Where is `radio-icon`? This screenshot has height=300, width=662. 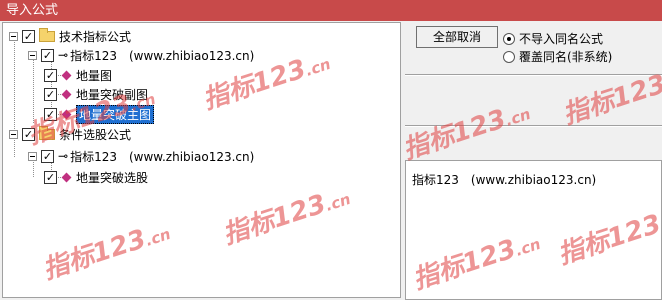
radio-icon is located at coordinates (509, 56).